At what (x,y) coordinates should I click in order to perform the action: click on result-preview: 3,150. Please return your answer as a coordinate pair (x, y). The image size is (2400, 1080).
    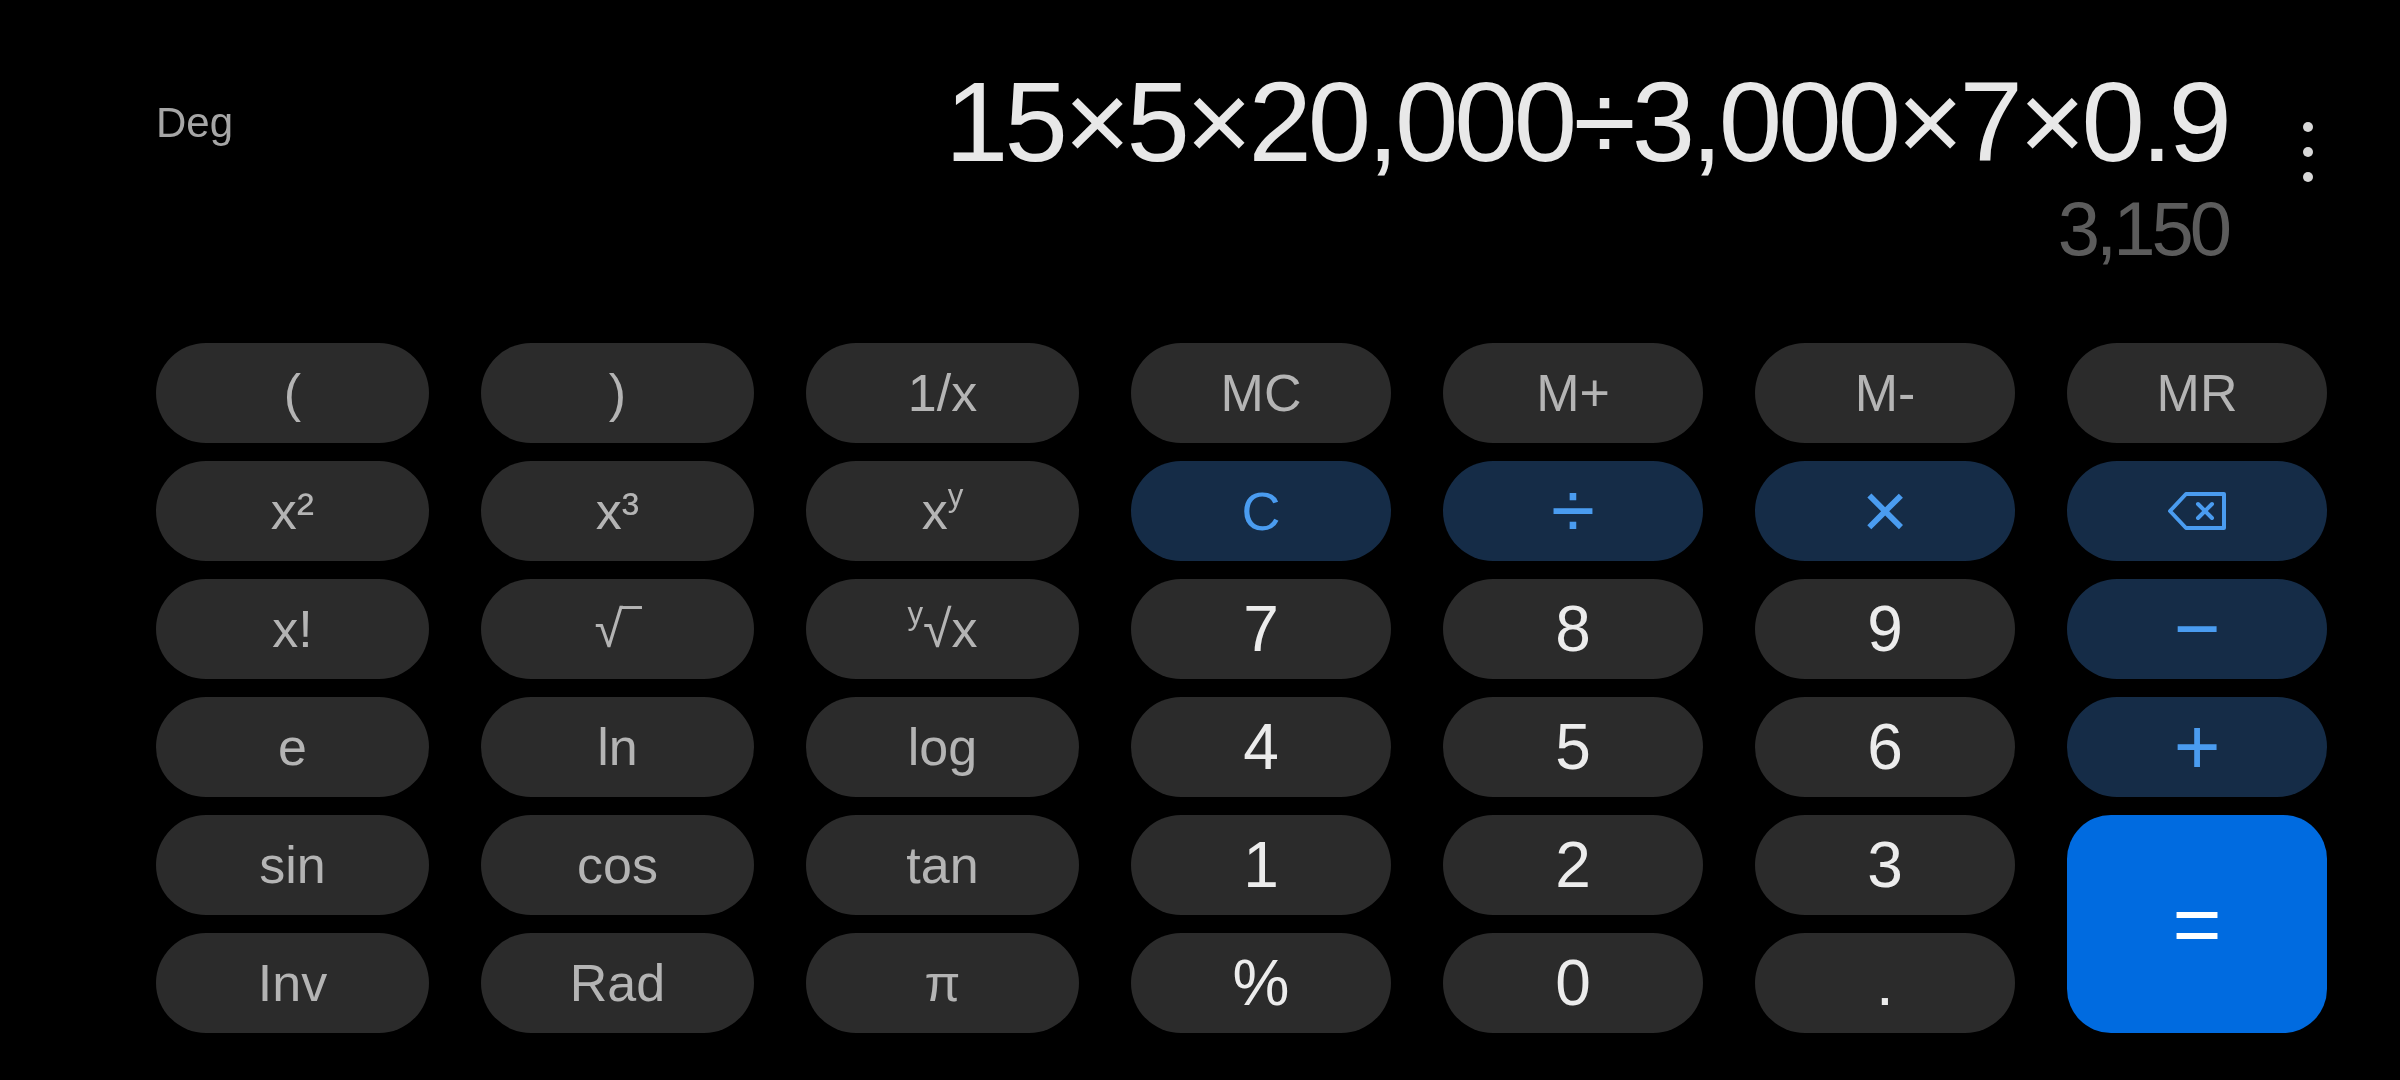
    Looking at the image, I should click on (2142, 229).